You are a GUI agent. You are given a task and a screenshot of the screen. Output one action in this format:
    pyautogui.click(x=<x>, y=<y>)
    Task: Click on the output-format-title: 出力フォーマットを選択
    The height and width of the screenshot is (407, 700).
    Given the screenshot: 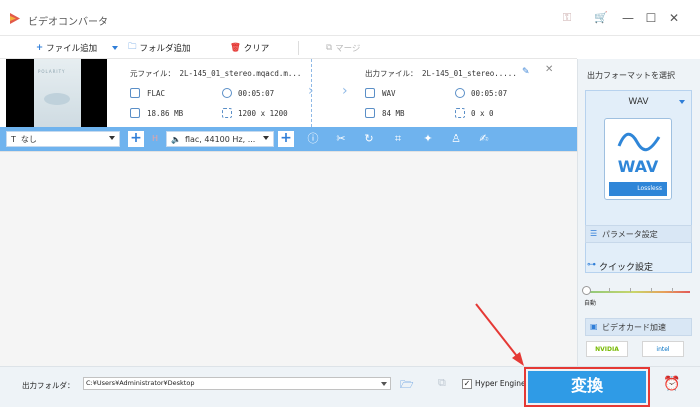 What is the action you would take?
    pyautogui.click(x=631, y=75)
    